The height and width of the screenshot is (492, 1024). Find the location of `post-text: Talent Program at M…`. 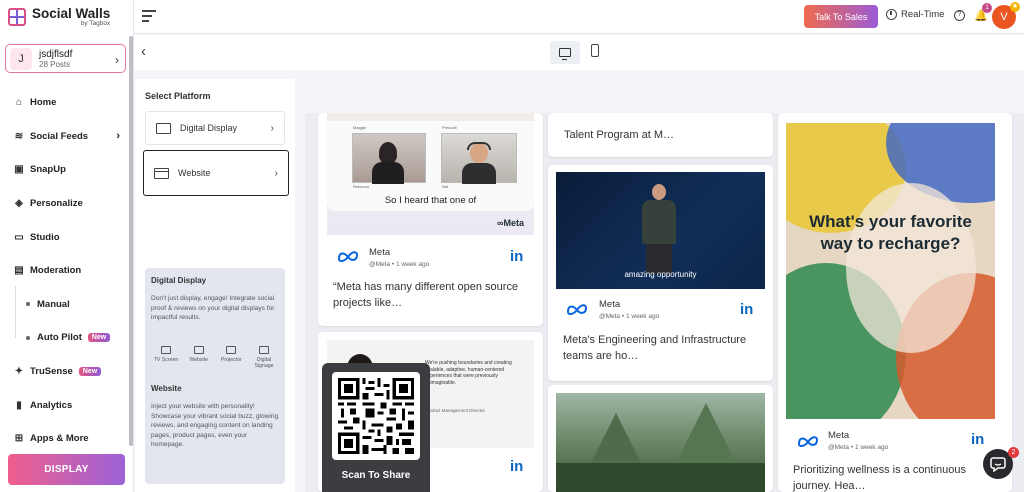

post-text: Talent Program at M… is located at coordinates (619, 135).